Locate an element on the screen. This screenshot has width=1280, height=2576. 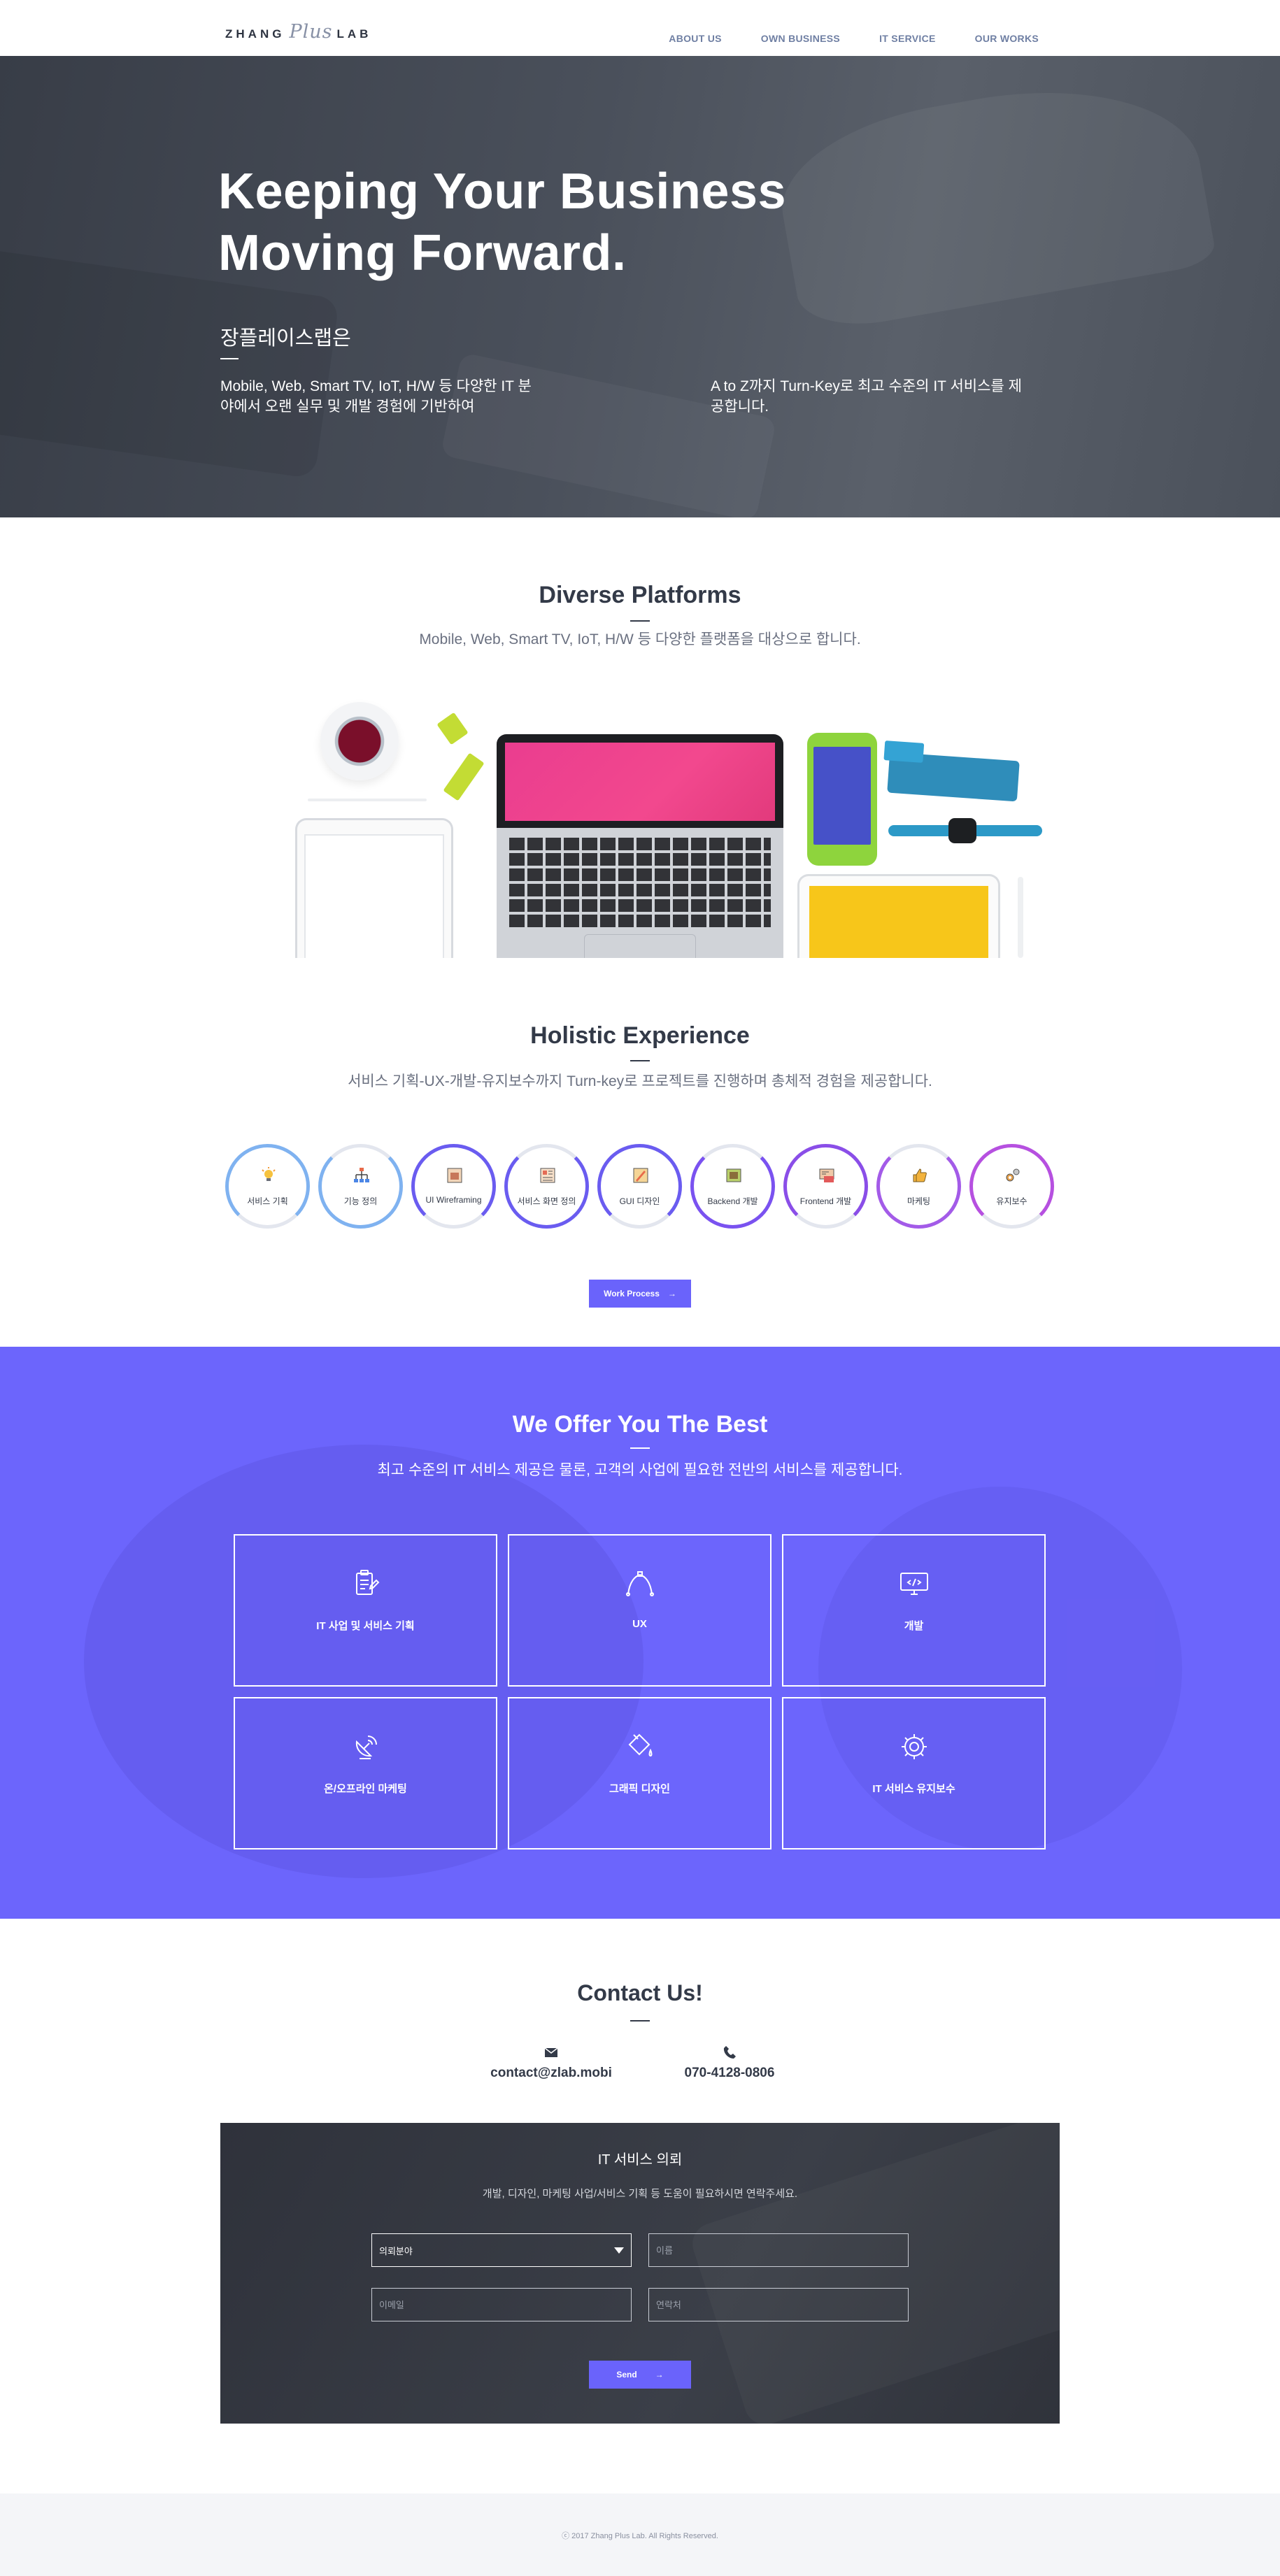
step-circle: GUI 디자인 is located at coordinates (639, 1186).